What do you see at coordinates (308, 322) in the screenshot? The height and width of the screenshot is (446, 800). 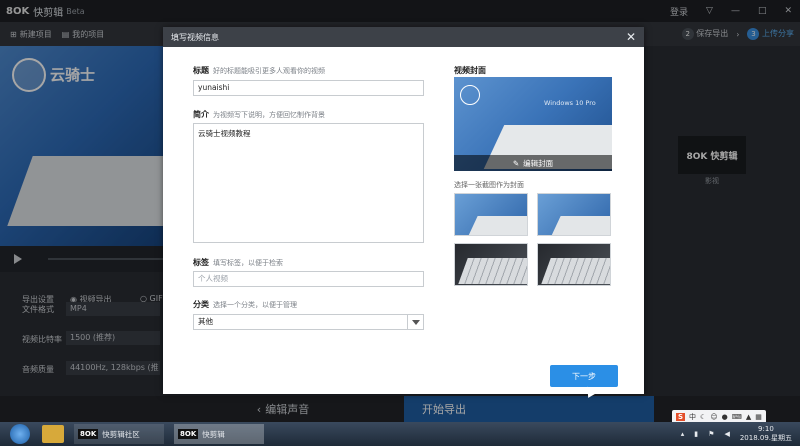 I see `category-select: 其他` at bounding box center [308, 322].